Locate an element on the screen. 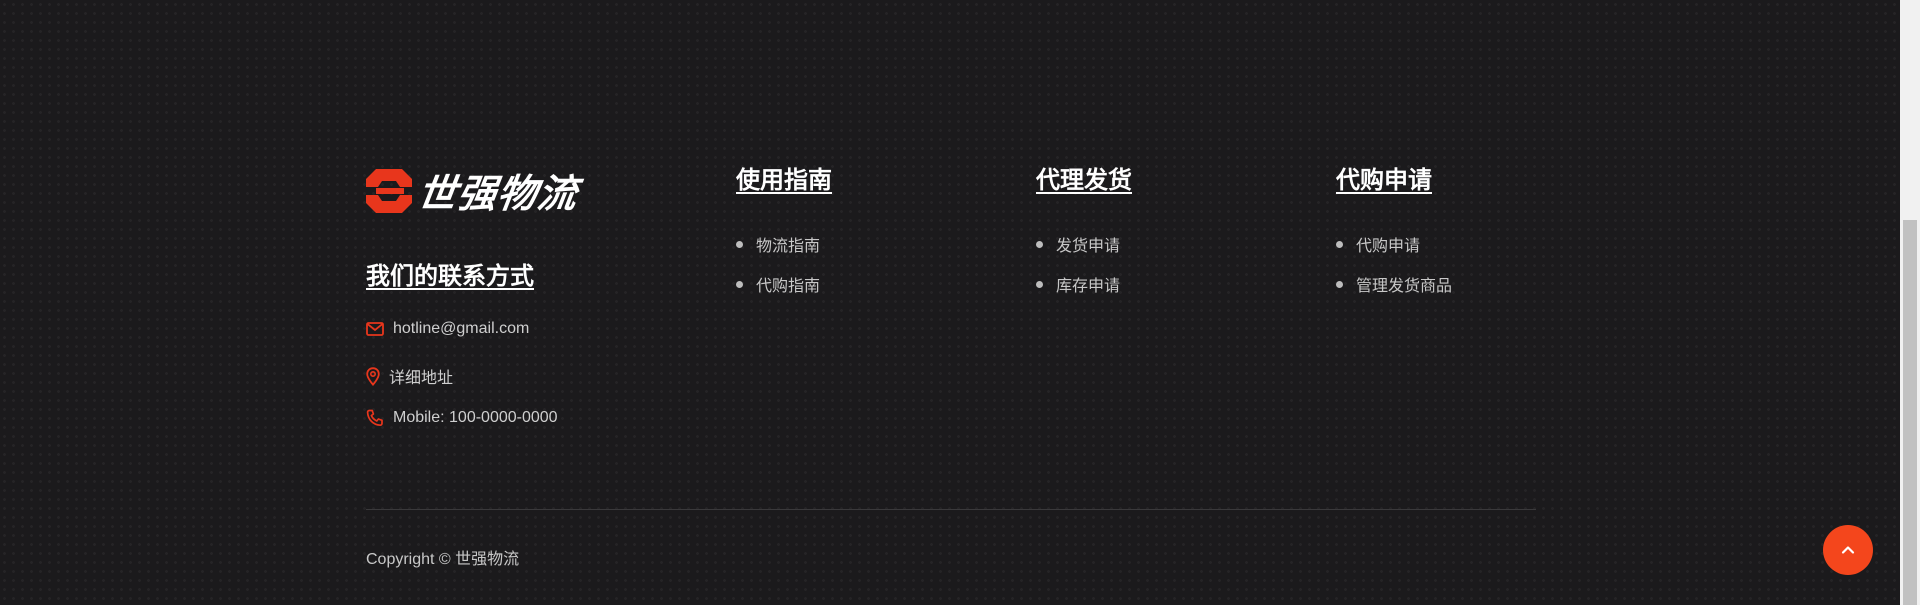 This screenshot has height=605, width=1920. contact-email: hotline@gmail.com is located at coordinates (447, 329).